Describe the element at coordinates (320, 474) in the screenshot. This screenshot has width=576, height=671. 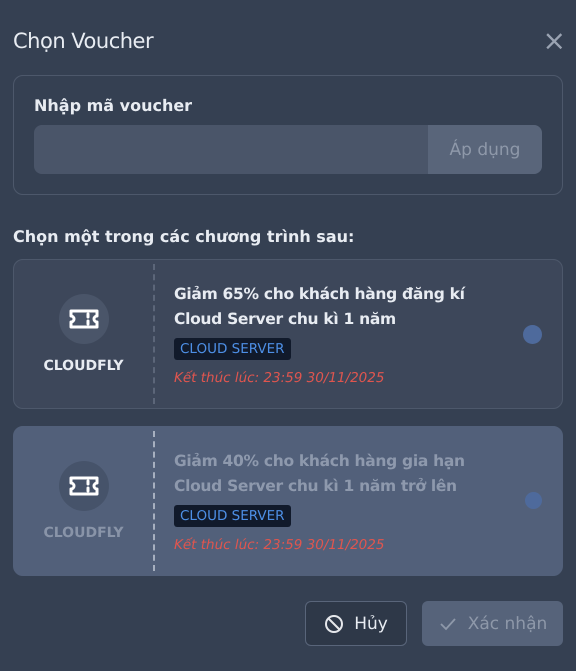
I see `voucher-title: Giảm 40% cho khách hàng gia hạn Cloud Server chu kì 1 năm trở lên` at that location.